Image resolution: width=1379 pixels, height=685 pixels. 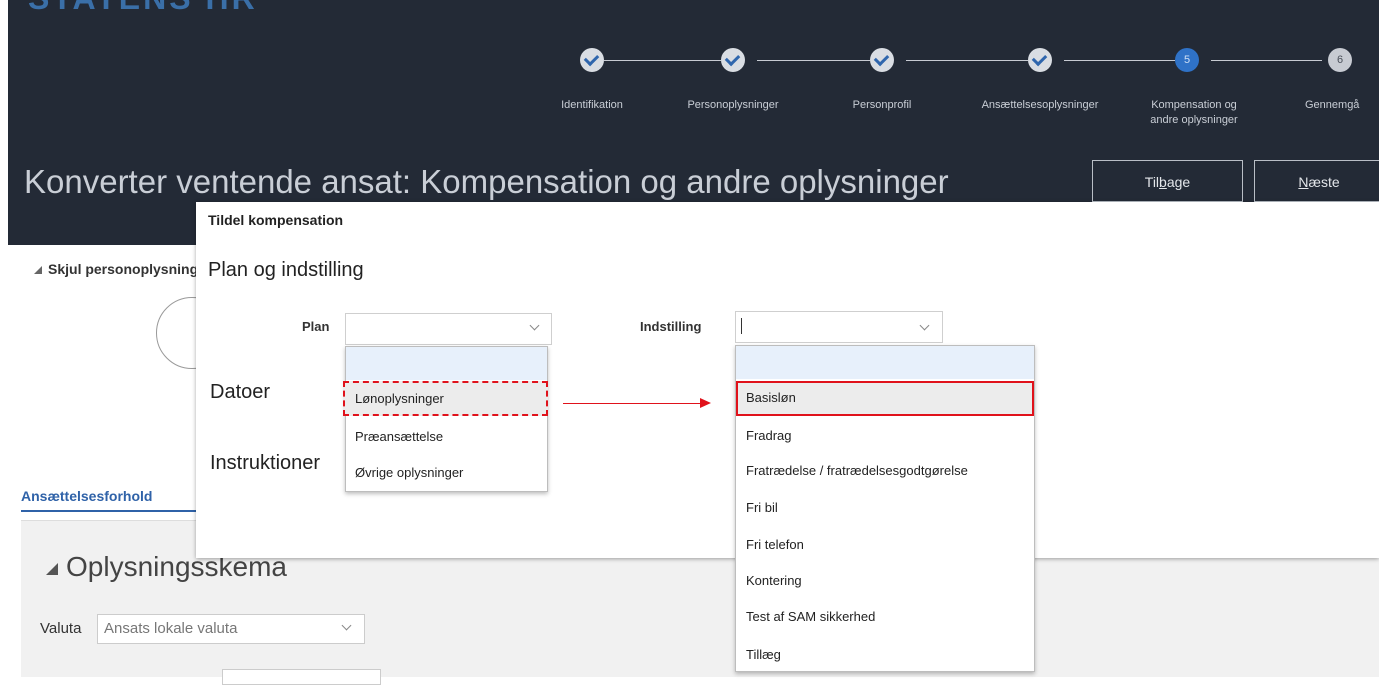 What do you see at coordinates (882, 105) in the screenshot?
I see `train-label-personprofil: Personprofil` at bounding box center [882, 105].